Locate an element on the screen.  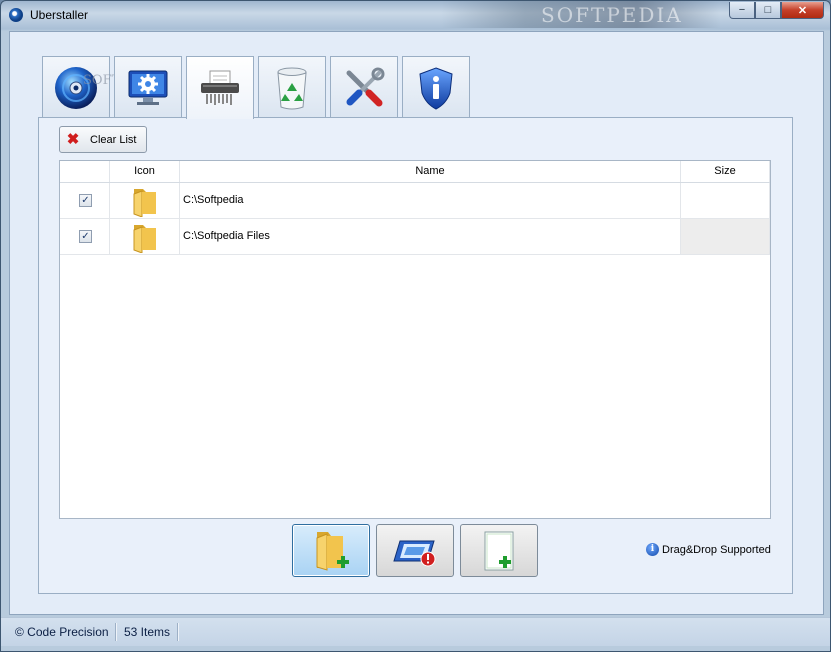
recycle-bin-icon is located at coordinates (292, 88).